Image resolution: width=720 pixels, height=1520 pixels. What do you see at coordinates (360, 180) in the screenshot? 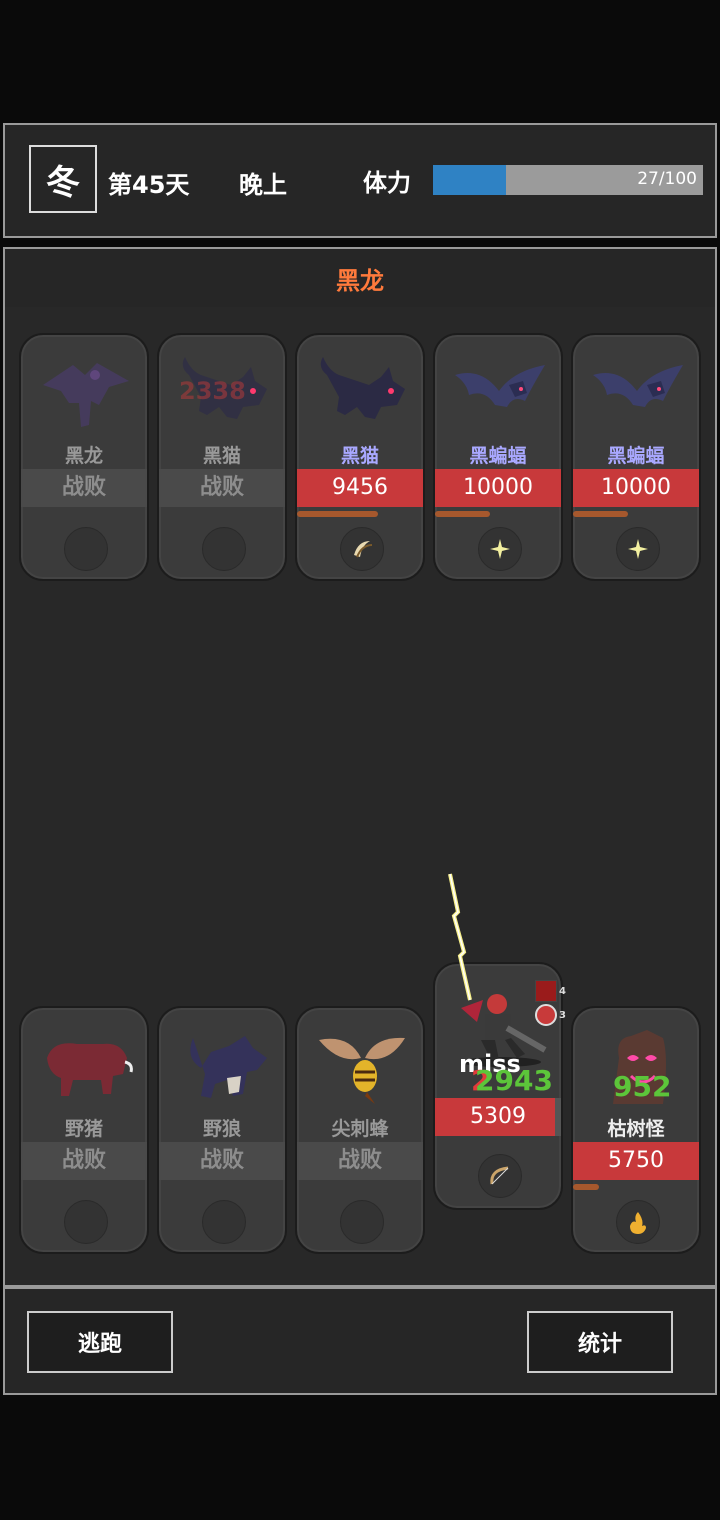
I see `status-header: 冬 第45天 晚上 体力 27/100` at bounding box center [360, 180].